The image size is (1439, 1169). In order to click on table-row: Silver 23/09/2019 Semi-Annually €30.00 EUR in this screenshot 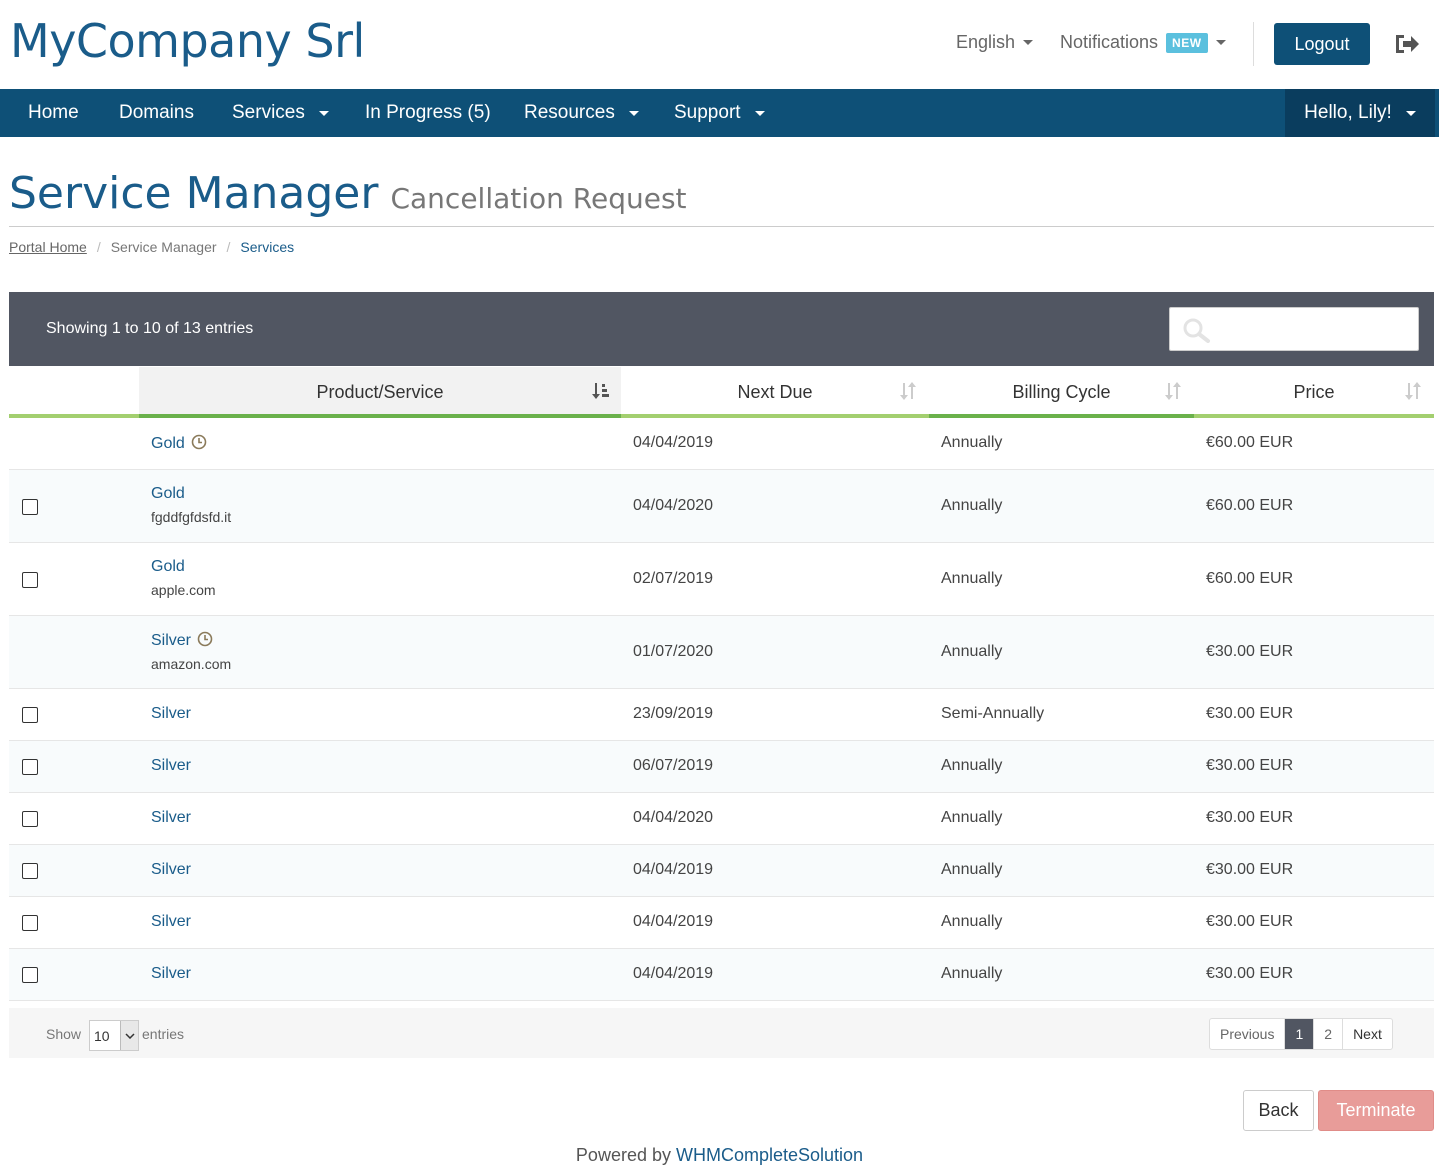, I will do `click(721, 715)`.